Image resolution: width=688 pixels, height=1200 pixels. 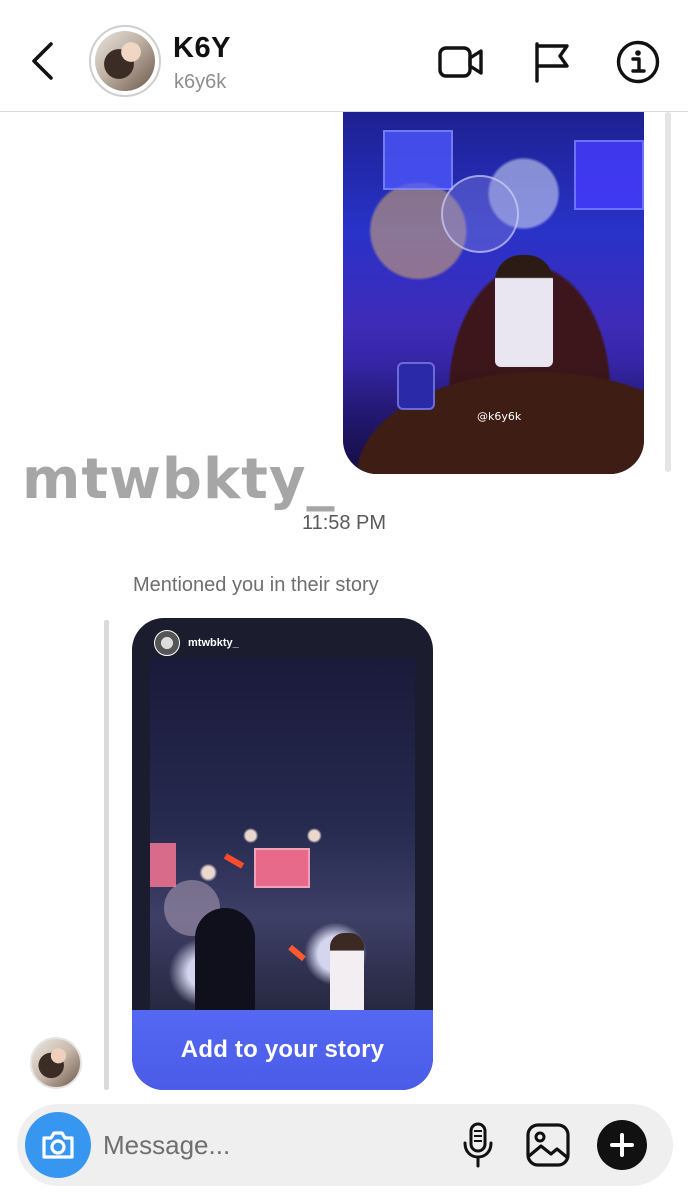 I want to click on video-call-button, so click(x=461, y=62).